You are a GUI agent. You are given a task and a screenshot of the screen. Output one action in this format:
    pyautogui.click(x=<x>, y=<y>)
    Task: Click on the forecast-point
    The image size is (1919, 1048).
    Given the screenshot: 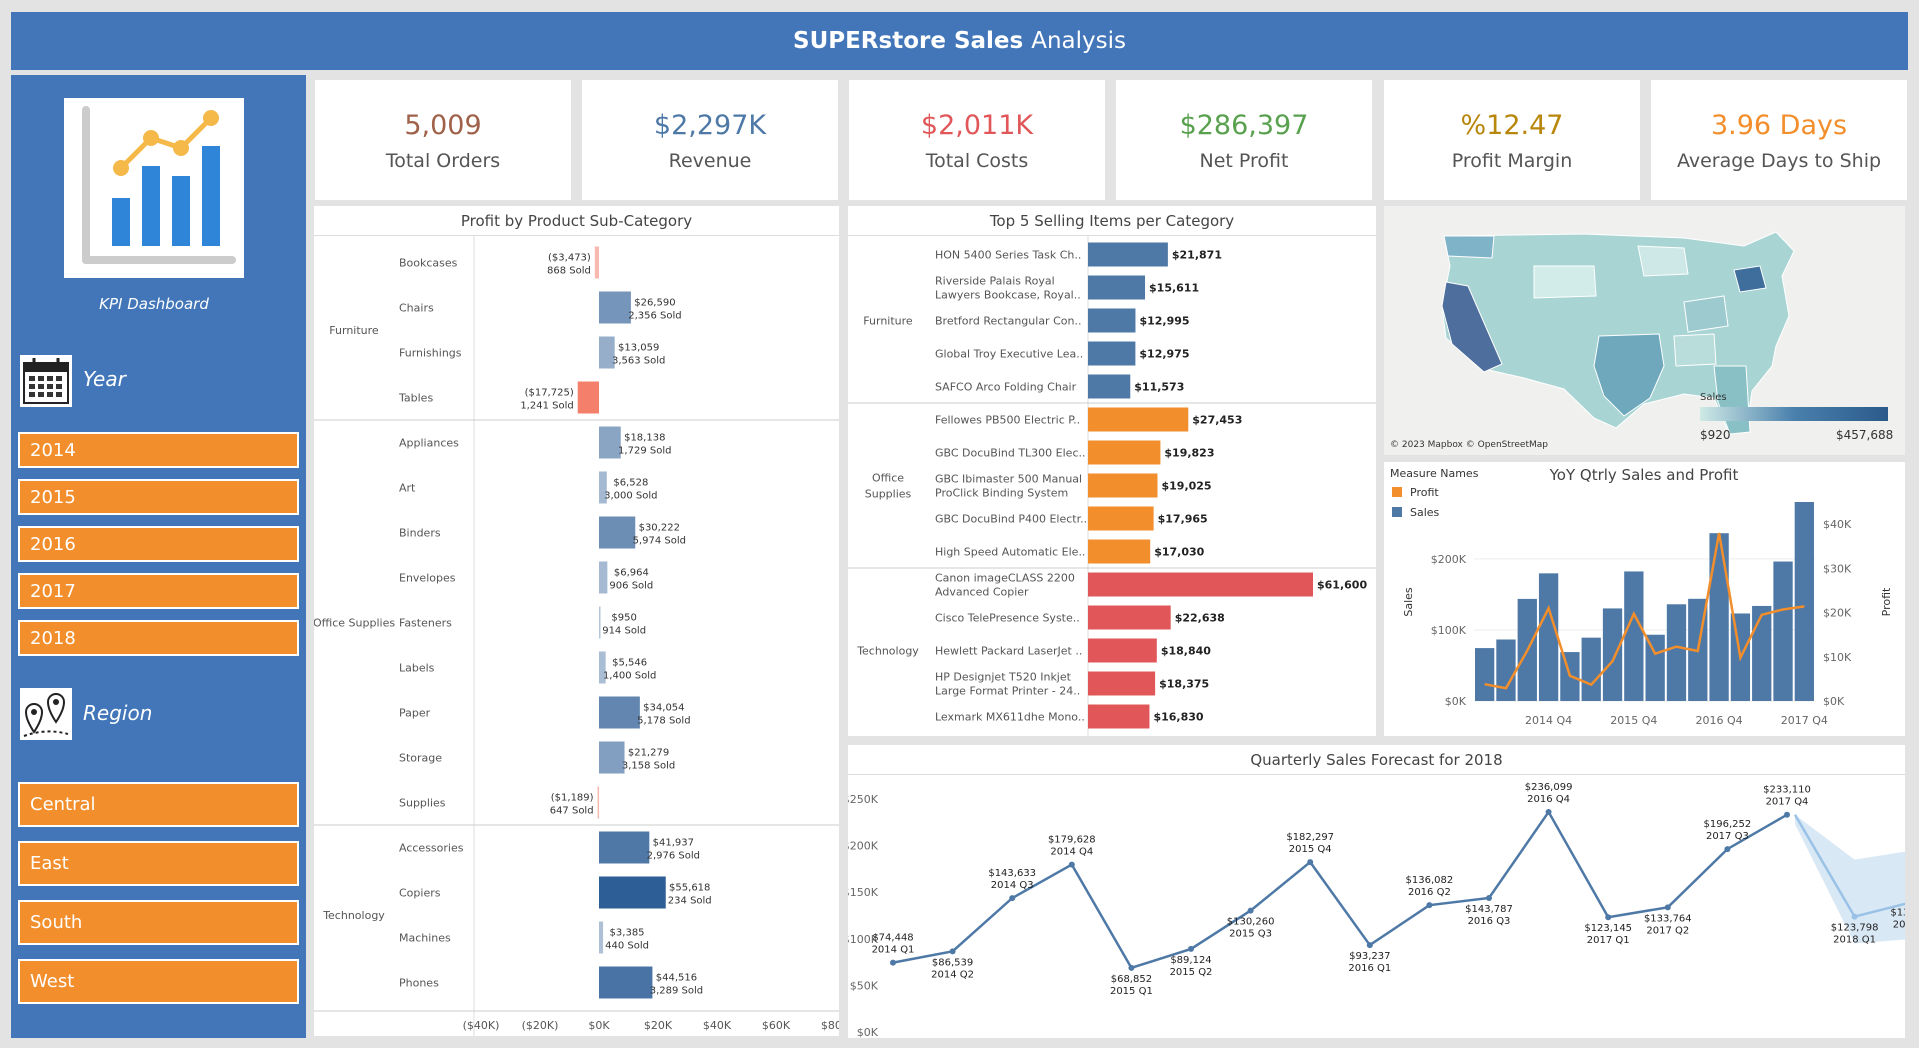 What is the action you would take?
    pyautogui.click(x=1854, y=916)
    